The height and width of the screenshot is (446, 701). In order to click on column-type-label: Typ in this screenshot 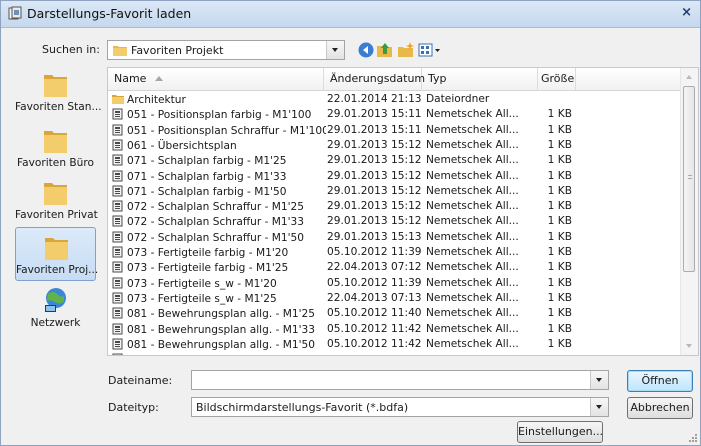, I will do `click(437, 78)`.